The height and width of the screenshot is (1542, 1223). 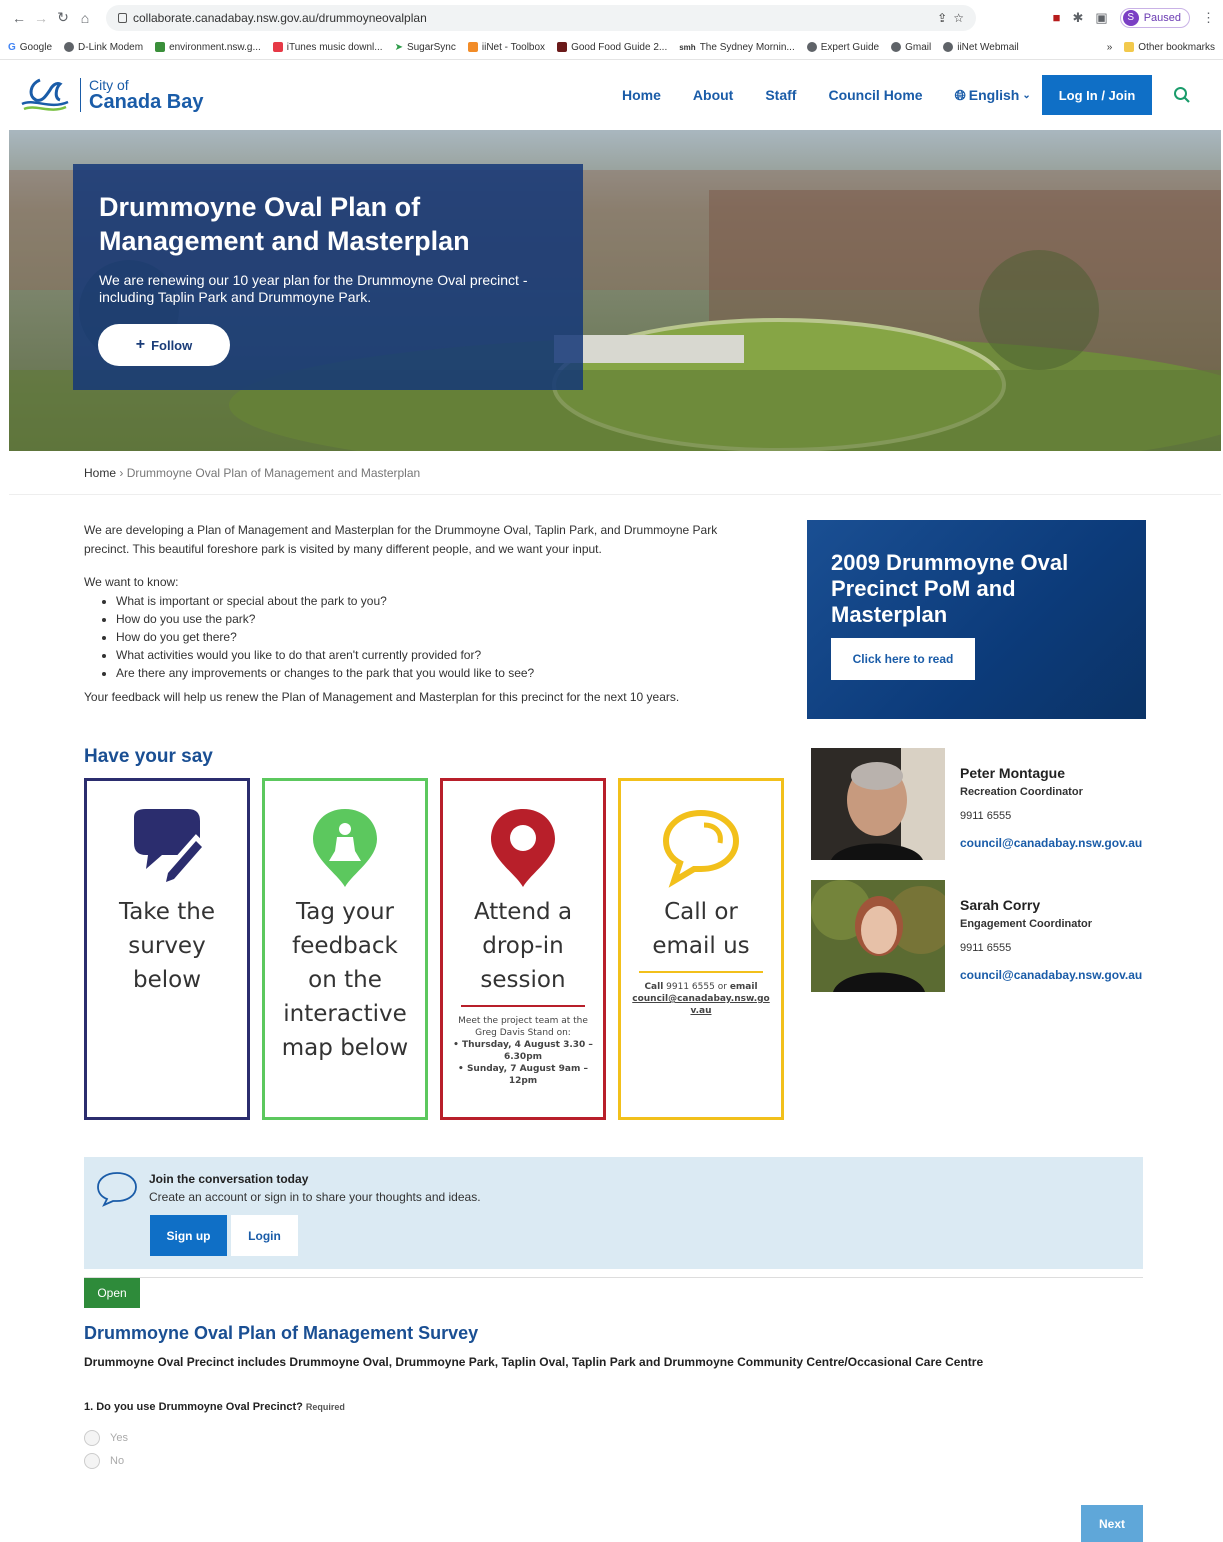 I want to click on sugarsync-icon: ➤, so click(x=398, y=47).